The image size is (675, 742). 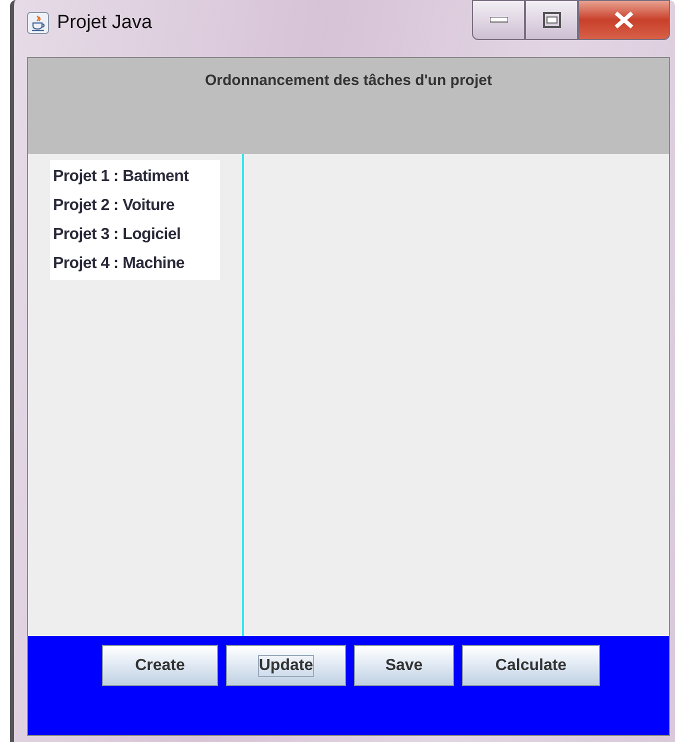 I want to click on project-item: Projet 4 : Machine, so click(x=136, y=263).